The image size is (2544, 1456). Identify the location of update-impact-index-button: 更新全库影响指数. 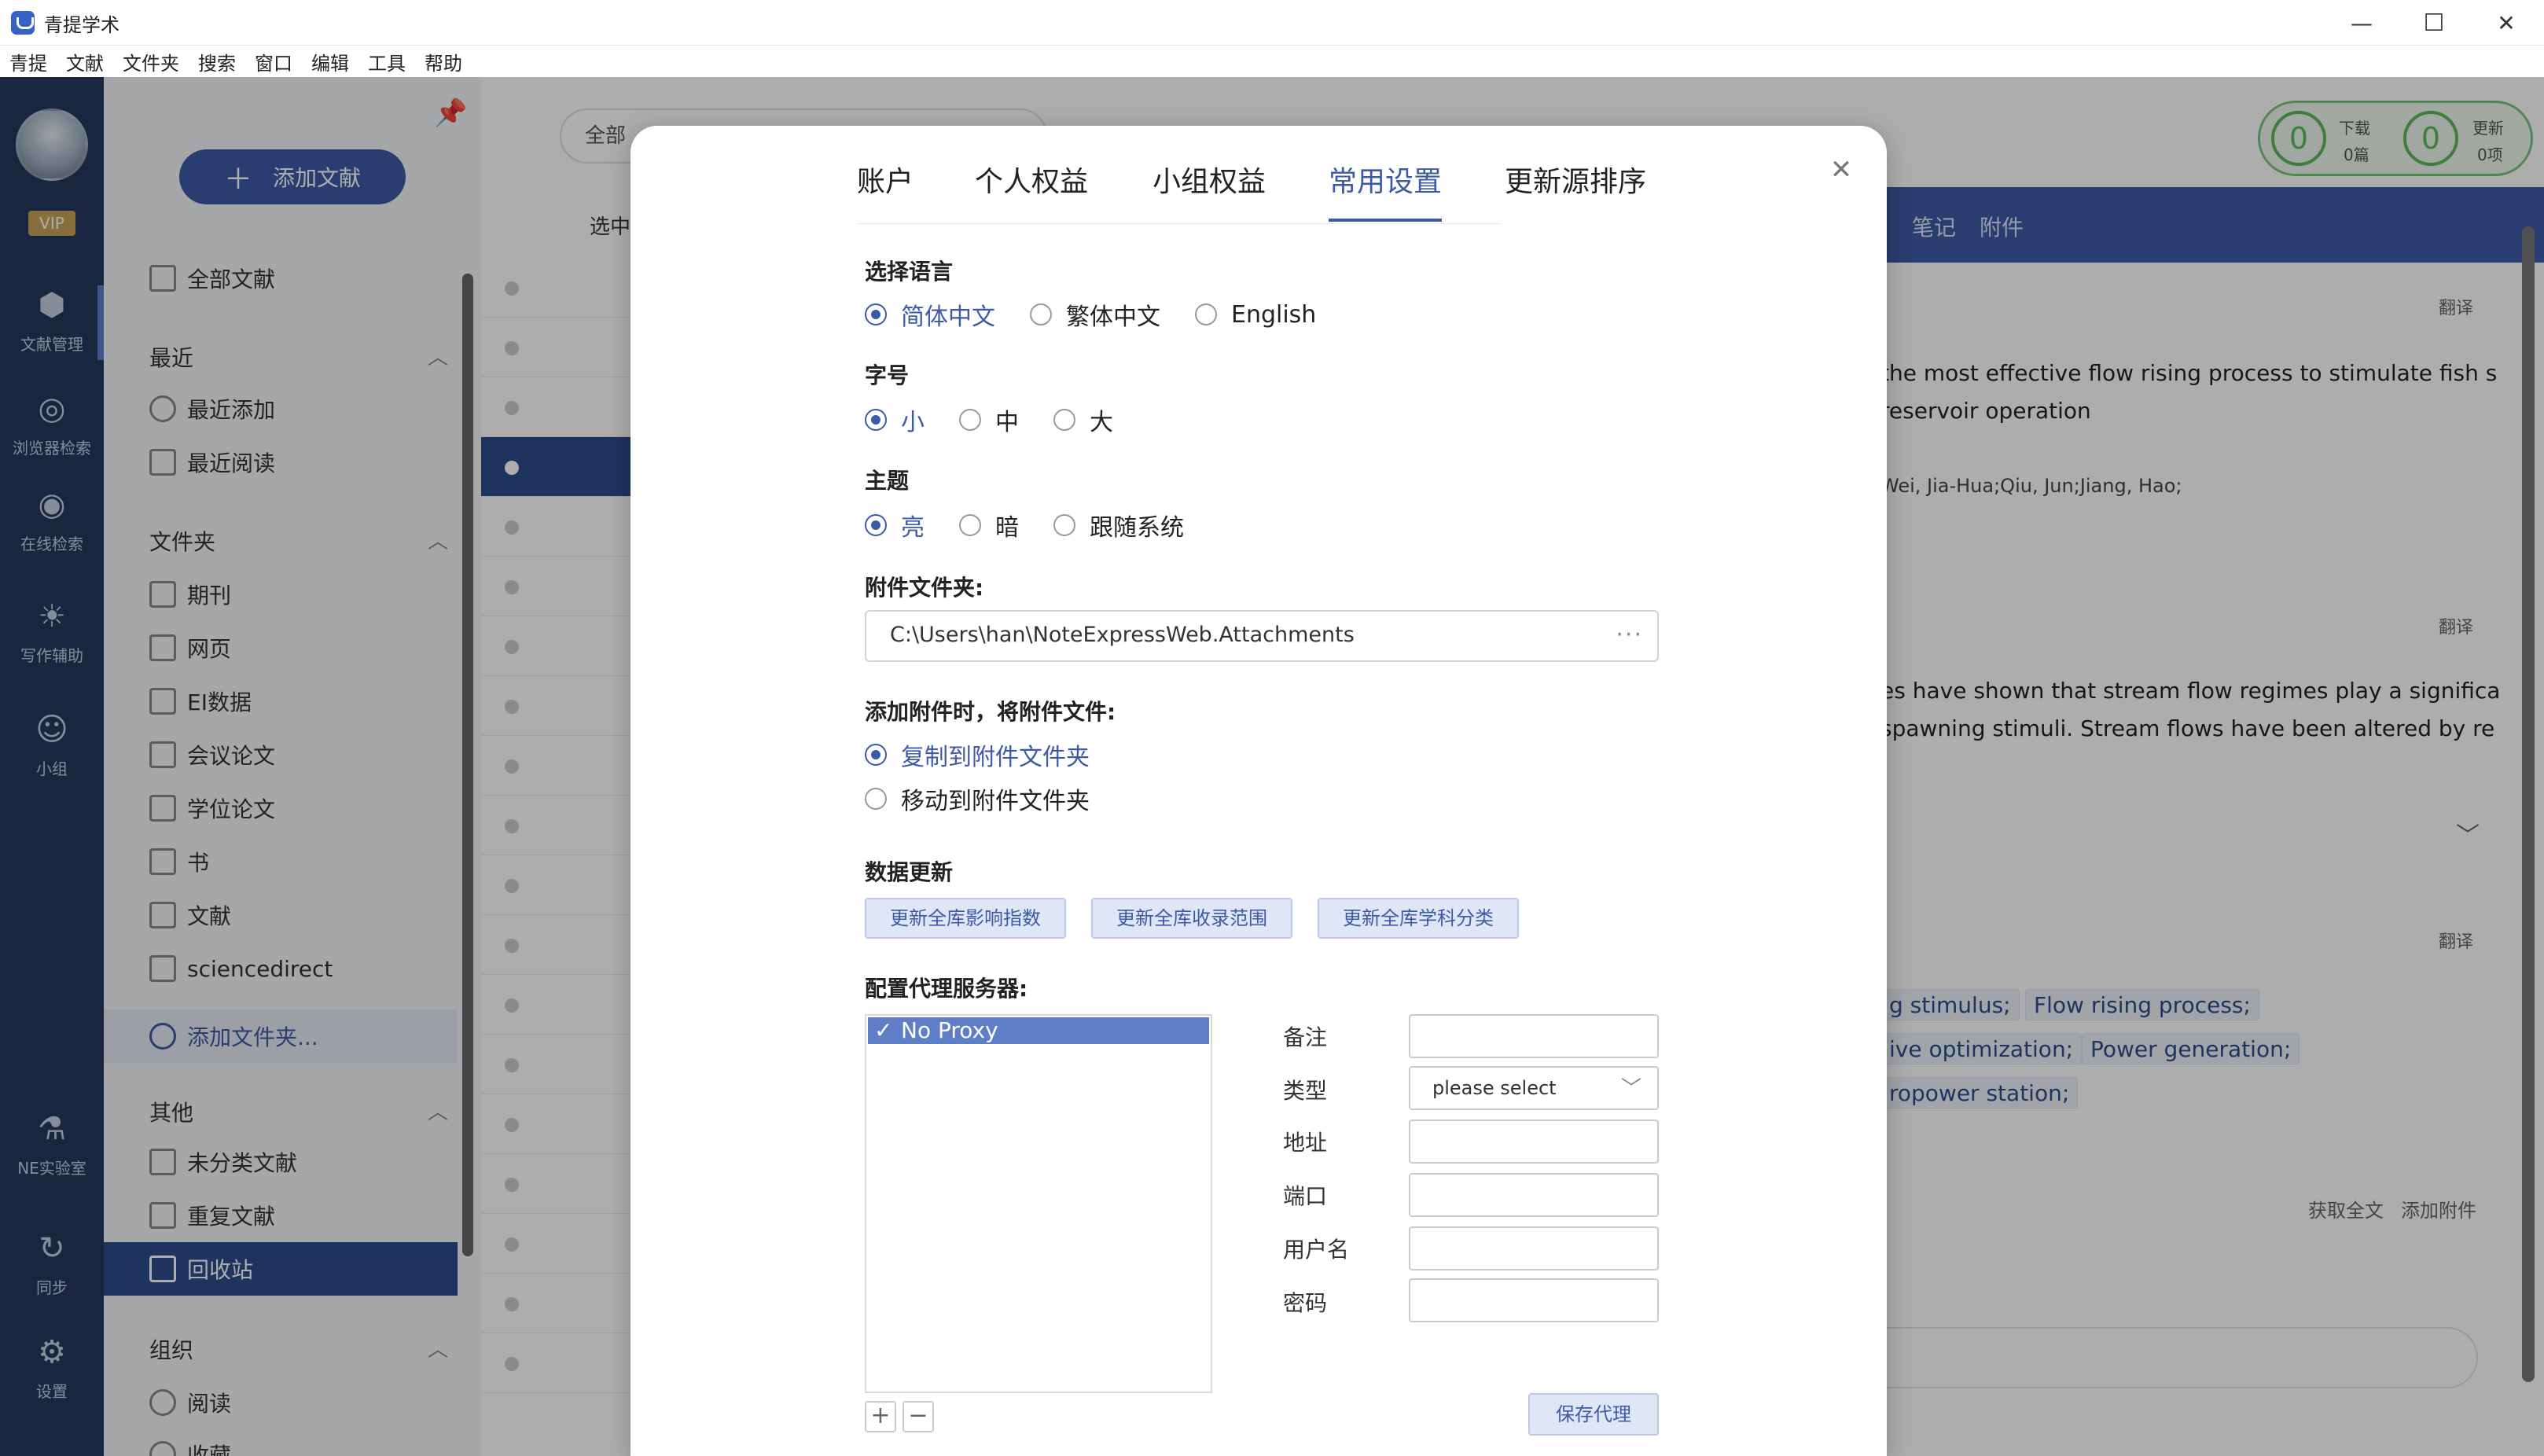
(966, 918).